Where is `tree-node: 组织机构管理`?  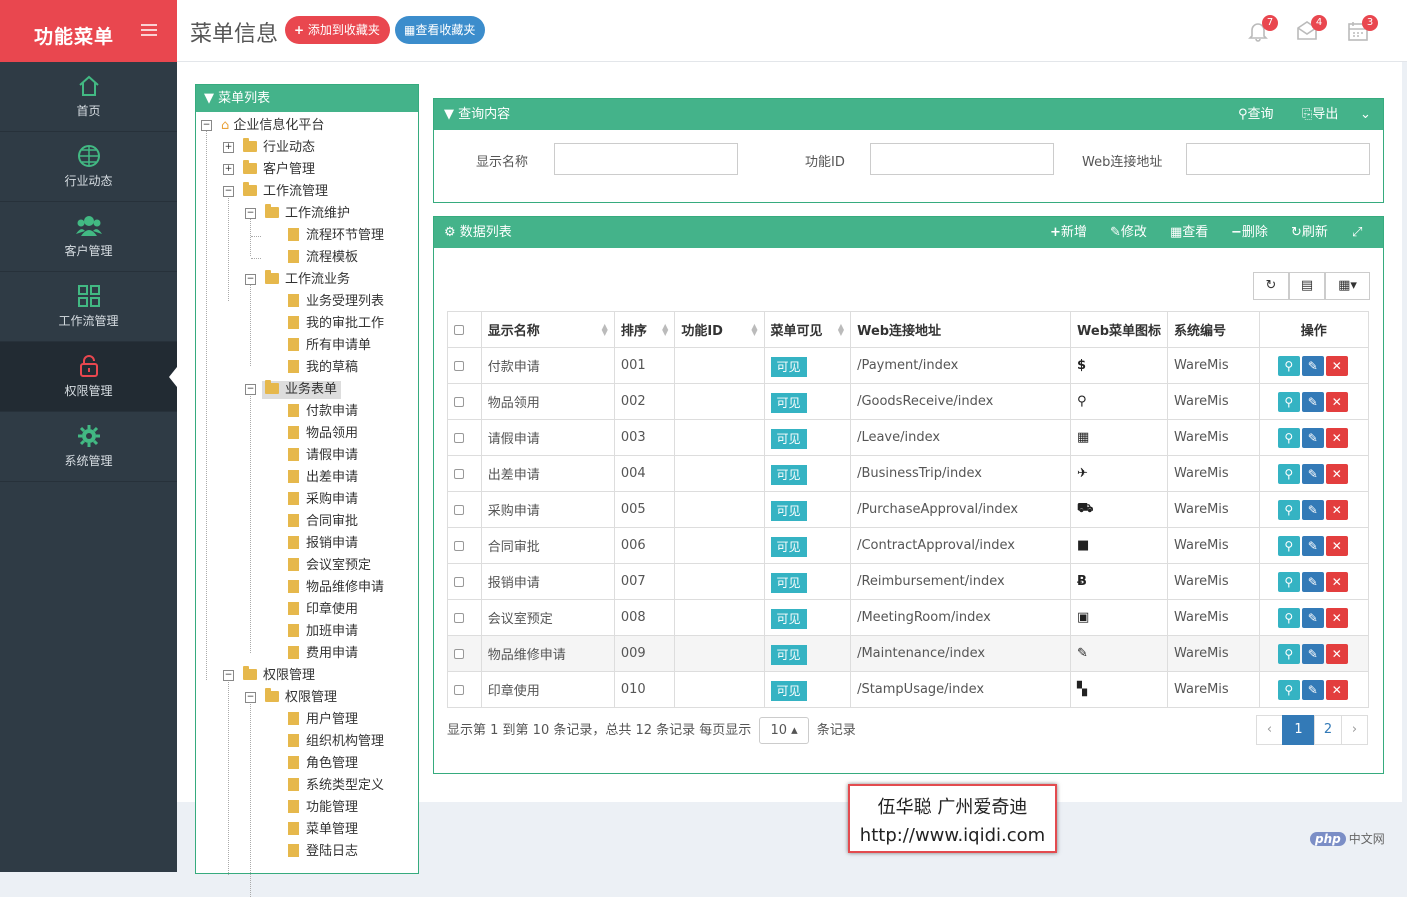 tree-node: 组织机构管理 is located at coordinates (336, 742).